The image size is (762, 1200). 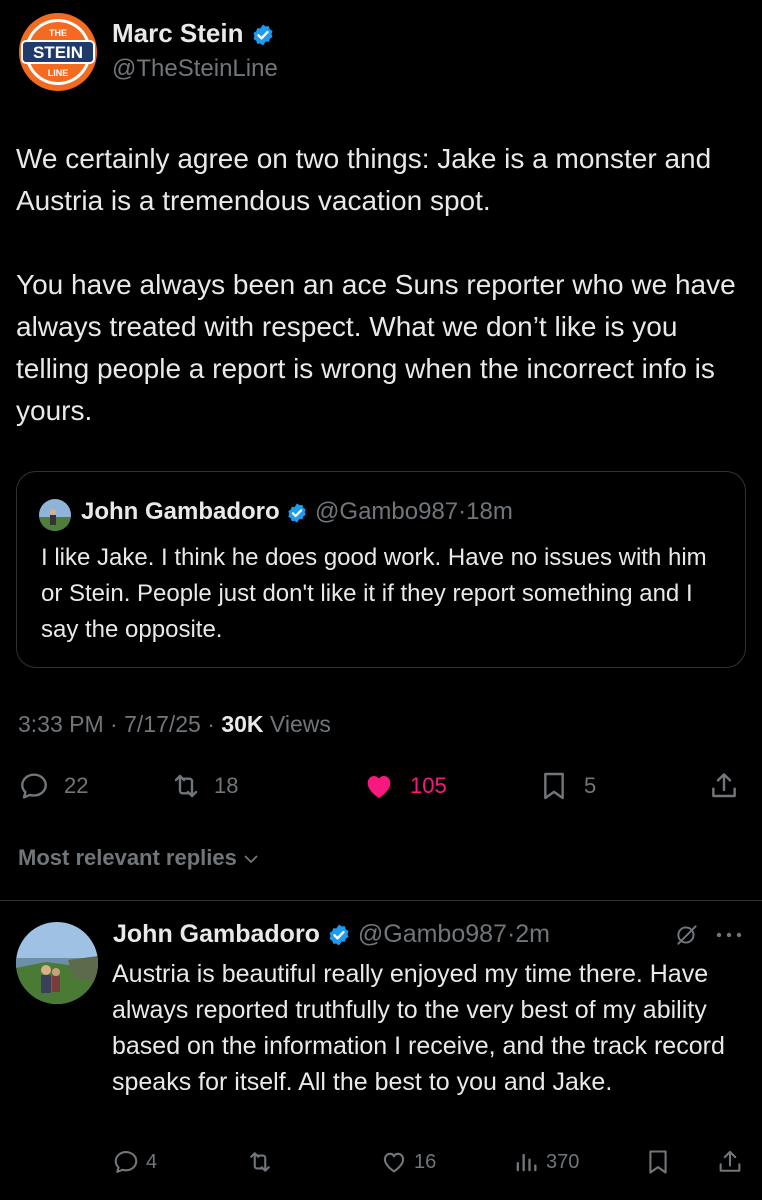 I want to click on svg-text: LINE, so click(x=58, y=73).